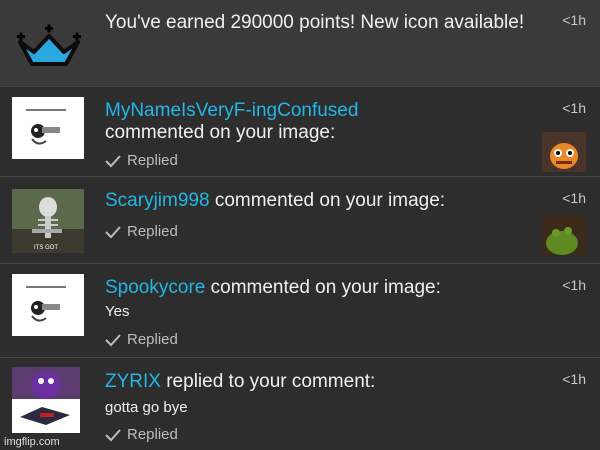 Image resolution: width=600 pixels, height=450 pixels. I want to click on username-link: ZYRIX, so click(133, 381).